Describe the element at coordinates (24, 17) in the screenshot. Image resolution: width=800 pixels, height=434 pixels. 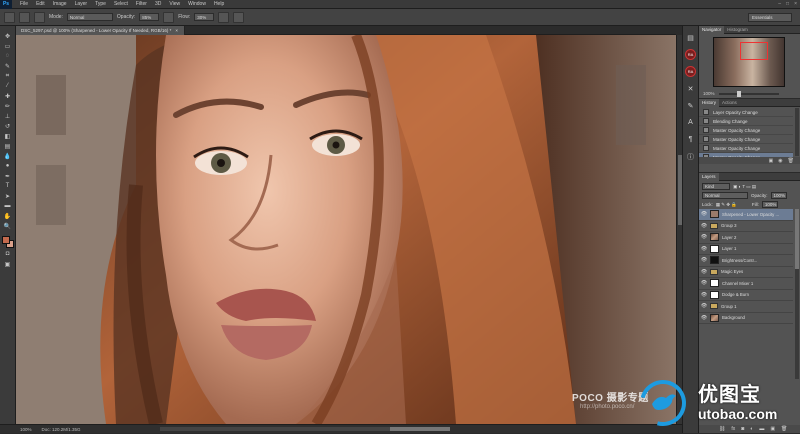
I see `brush-size-icon` at that location.